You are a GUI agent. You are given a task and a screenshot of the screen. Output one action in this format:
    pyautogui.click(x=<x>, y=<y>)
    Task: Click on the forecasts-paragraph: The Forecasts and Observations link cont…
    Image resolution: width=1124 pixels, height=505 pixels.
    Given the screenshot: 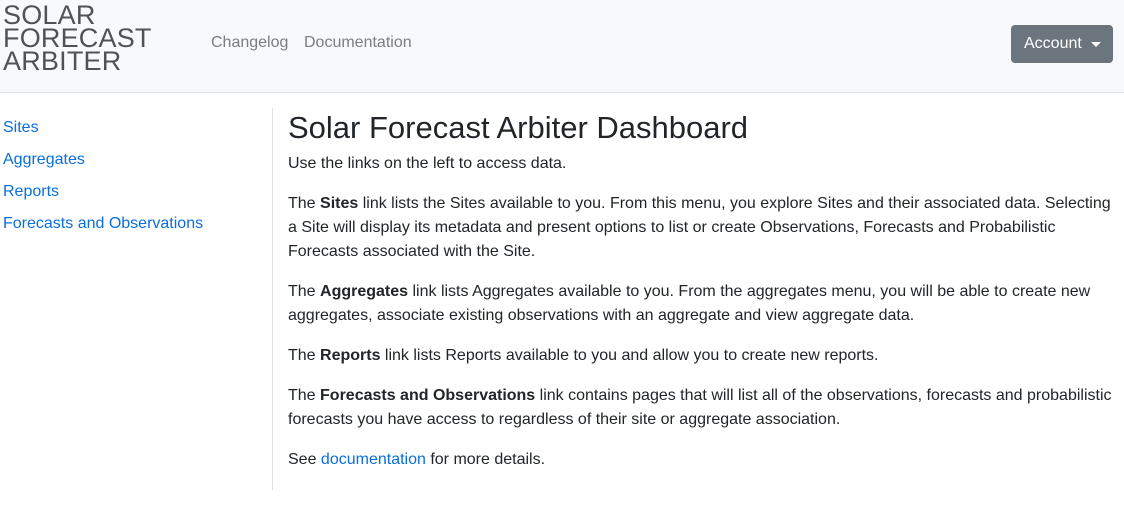 What is the action you would take?
    pyautogui.click(x=703, y=408)
    